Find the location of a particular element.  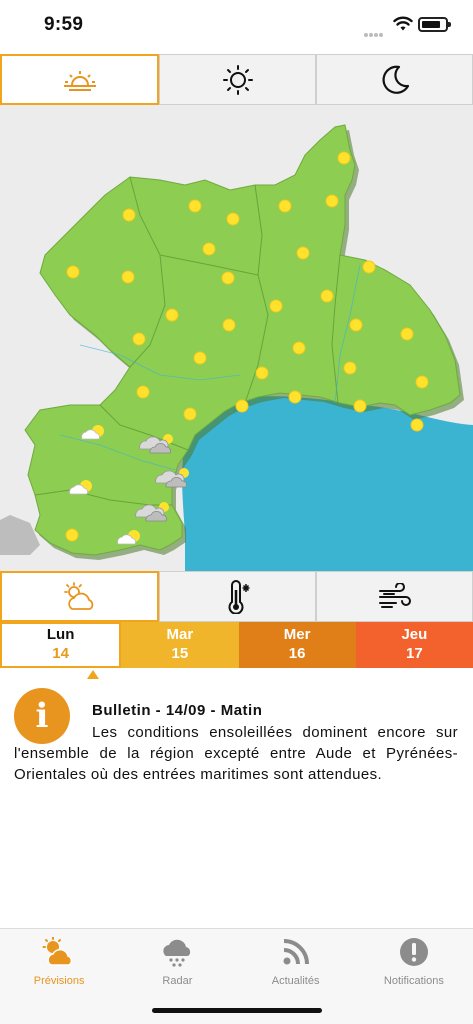

selected-day-pointer is located at coordinates (93, 674).